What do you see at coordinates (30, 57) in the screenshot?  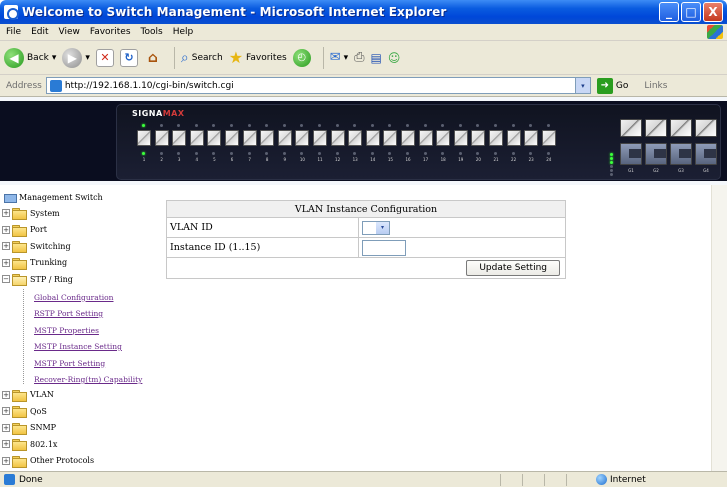 I see `back-button: ◀ Back ▾` at bounding box center [30, 57].